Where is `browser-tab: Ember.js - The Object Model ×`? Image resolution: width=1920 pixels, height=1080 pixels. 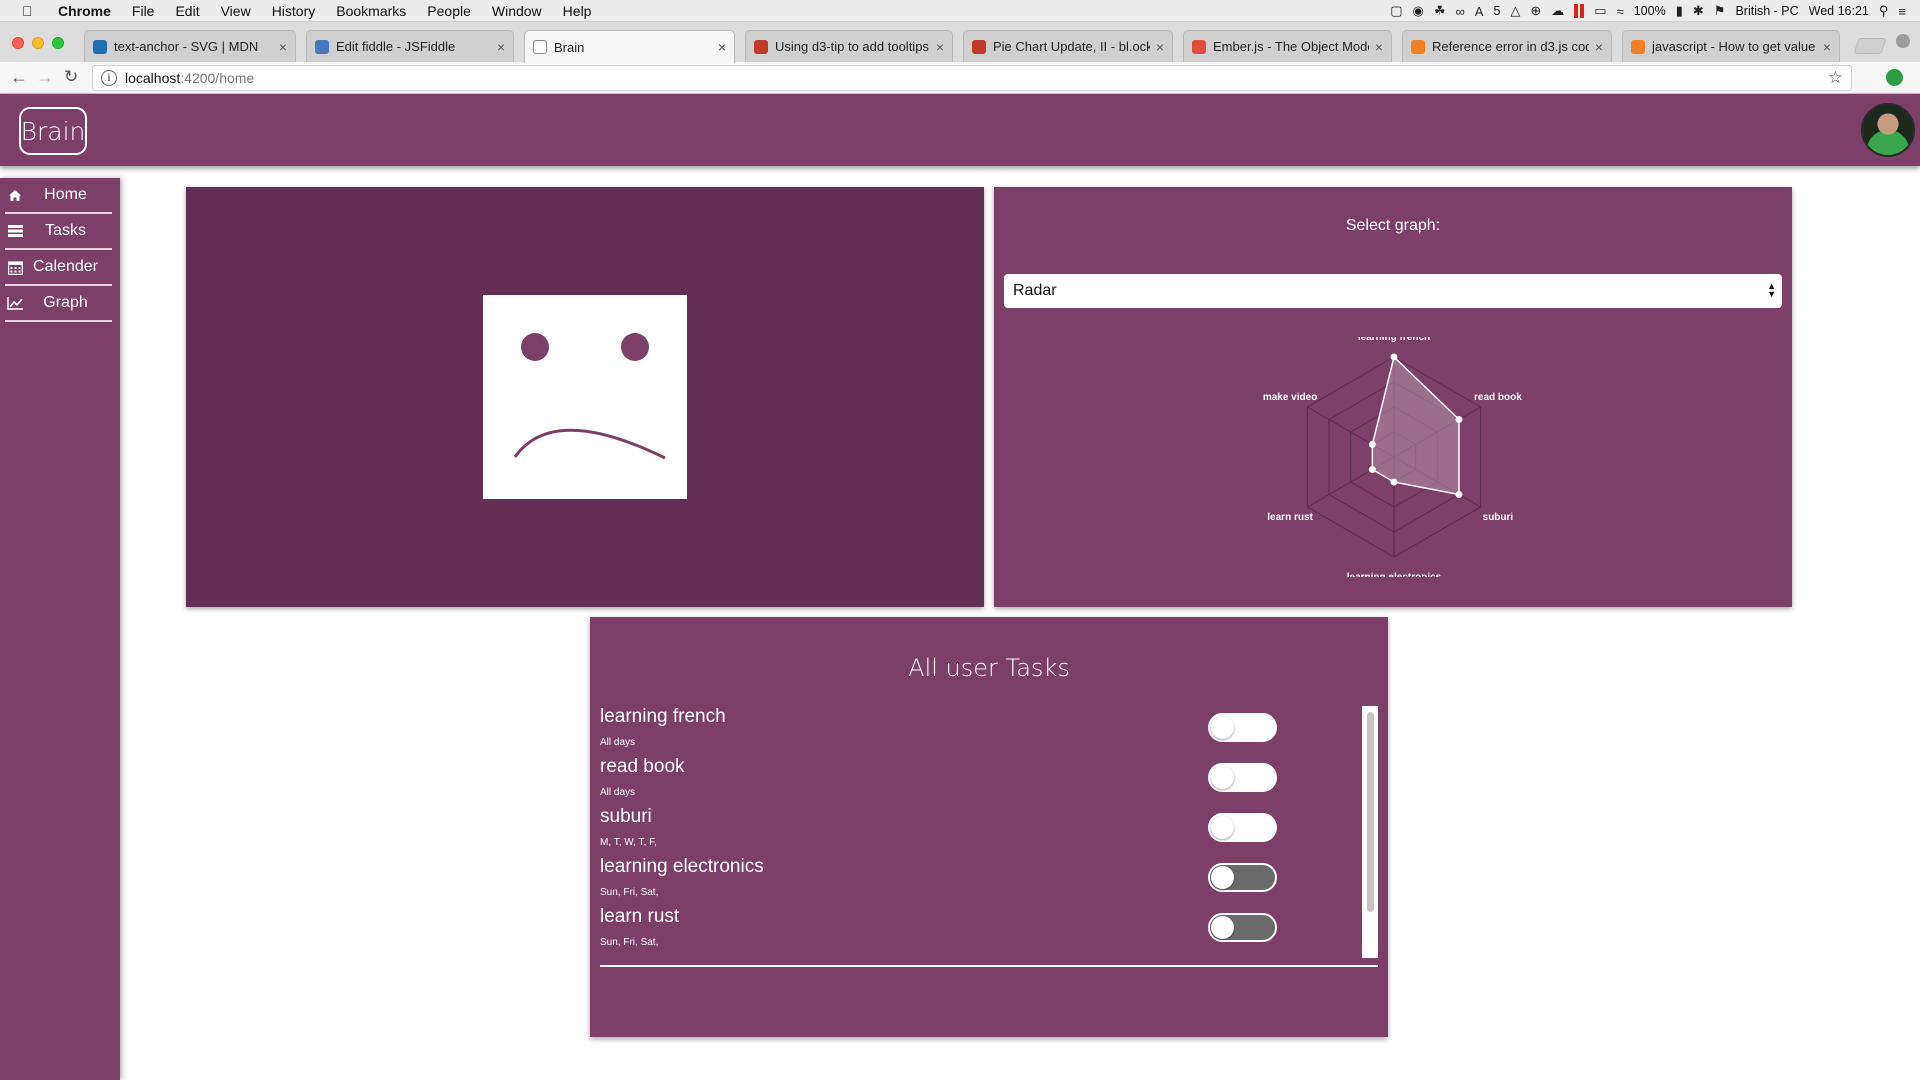
browser-tab: Ember.js - The Object Model × is located at coordinates (1287, 46).